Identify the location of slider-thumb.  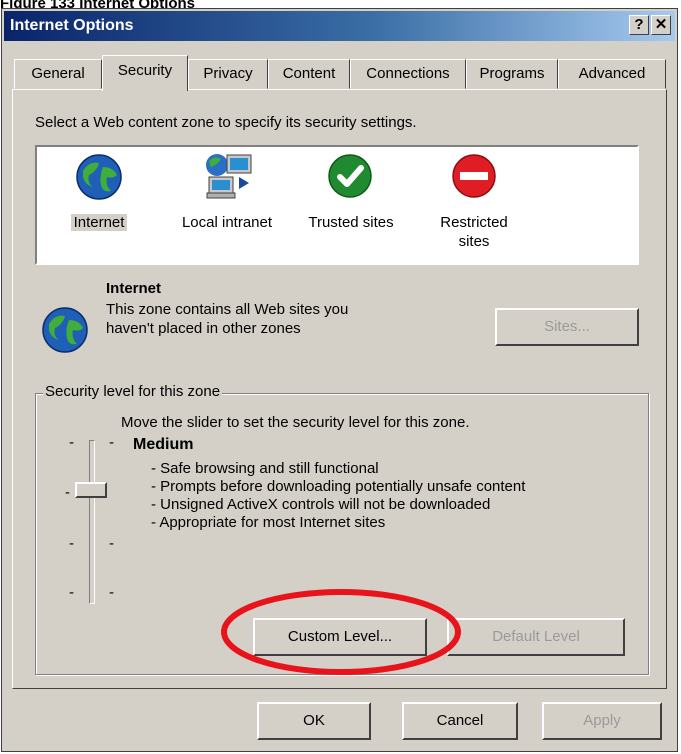
(91, 490).